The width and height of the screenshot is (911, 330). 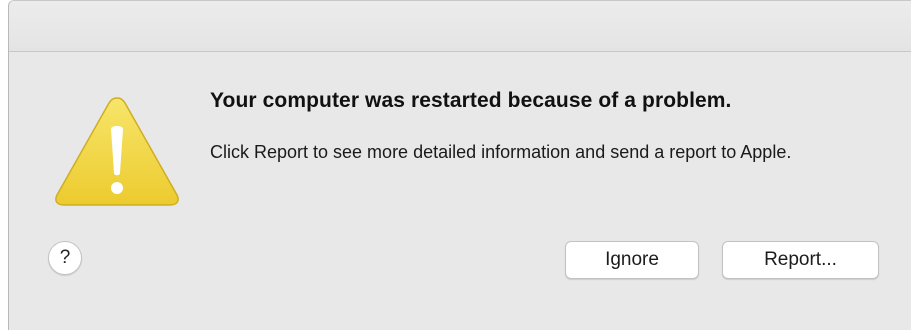 What do you see at coordinates (65, 258) in the screenshot?
I see `help-button: ?` at bounding box center [65, 258].